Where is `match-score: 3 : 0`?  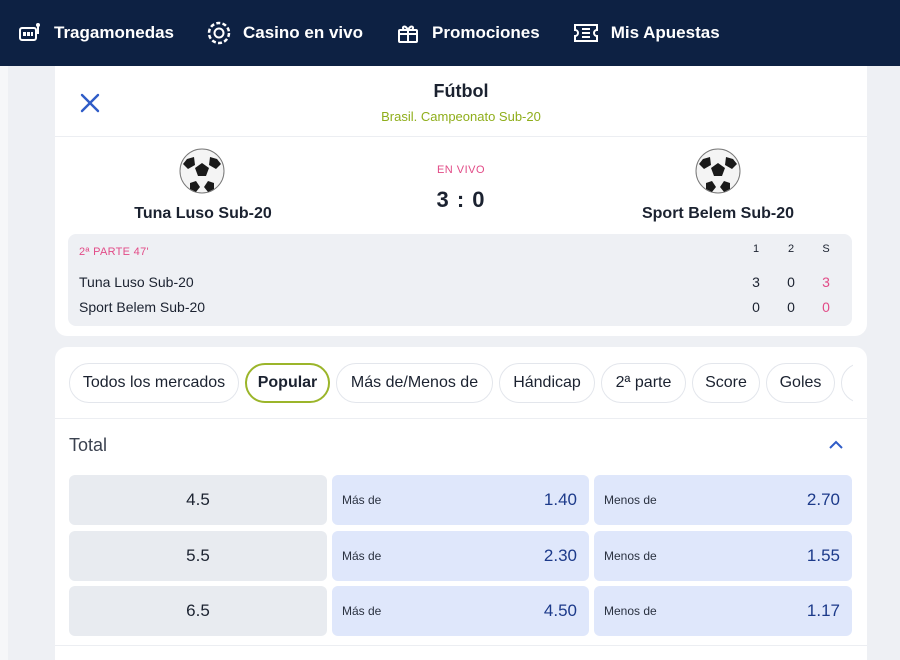 match-score: 3 : 0 is located at coordinates (461, 199).